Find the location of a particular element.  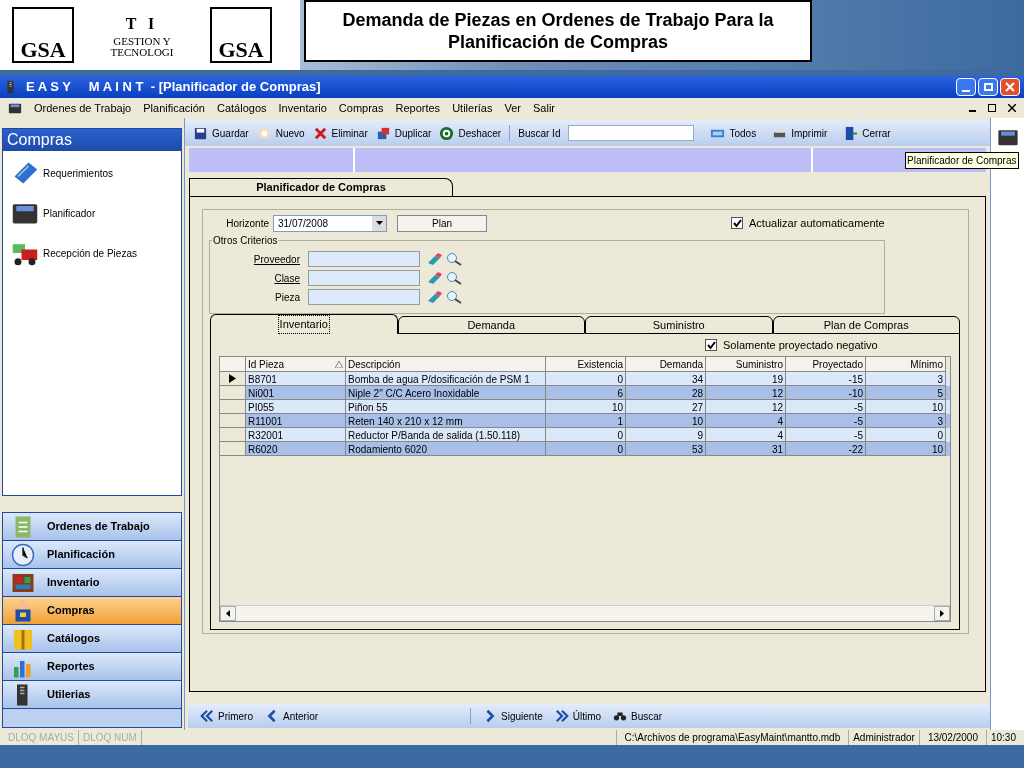

column-header: Mínimo is located at coordinates (906, 364).